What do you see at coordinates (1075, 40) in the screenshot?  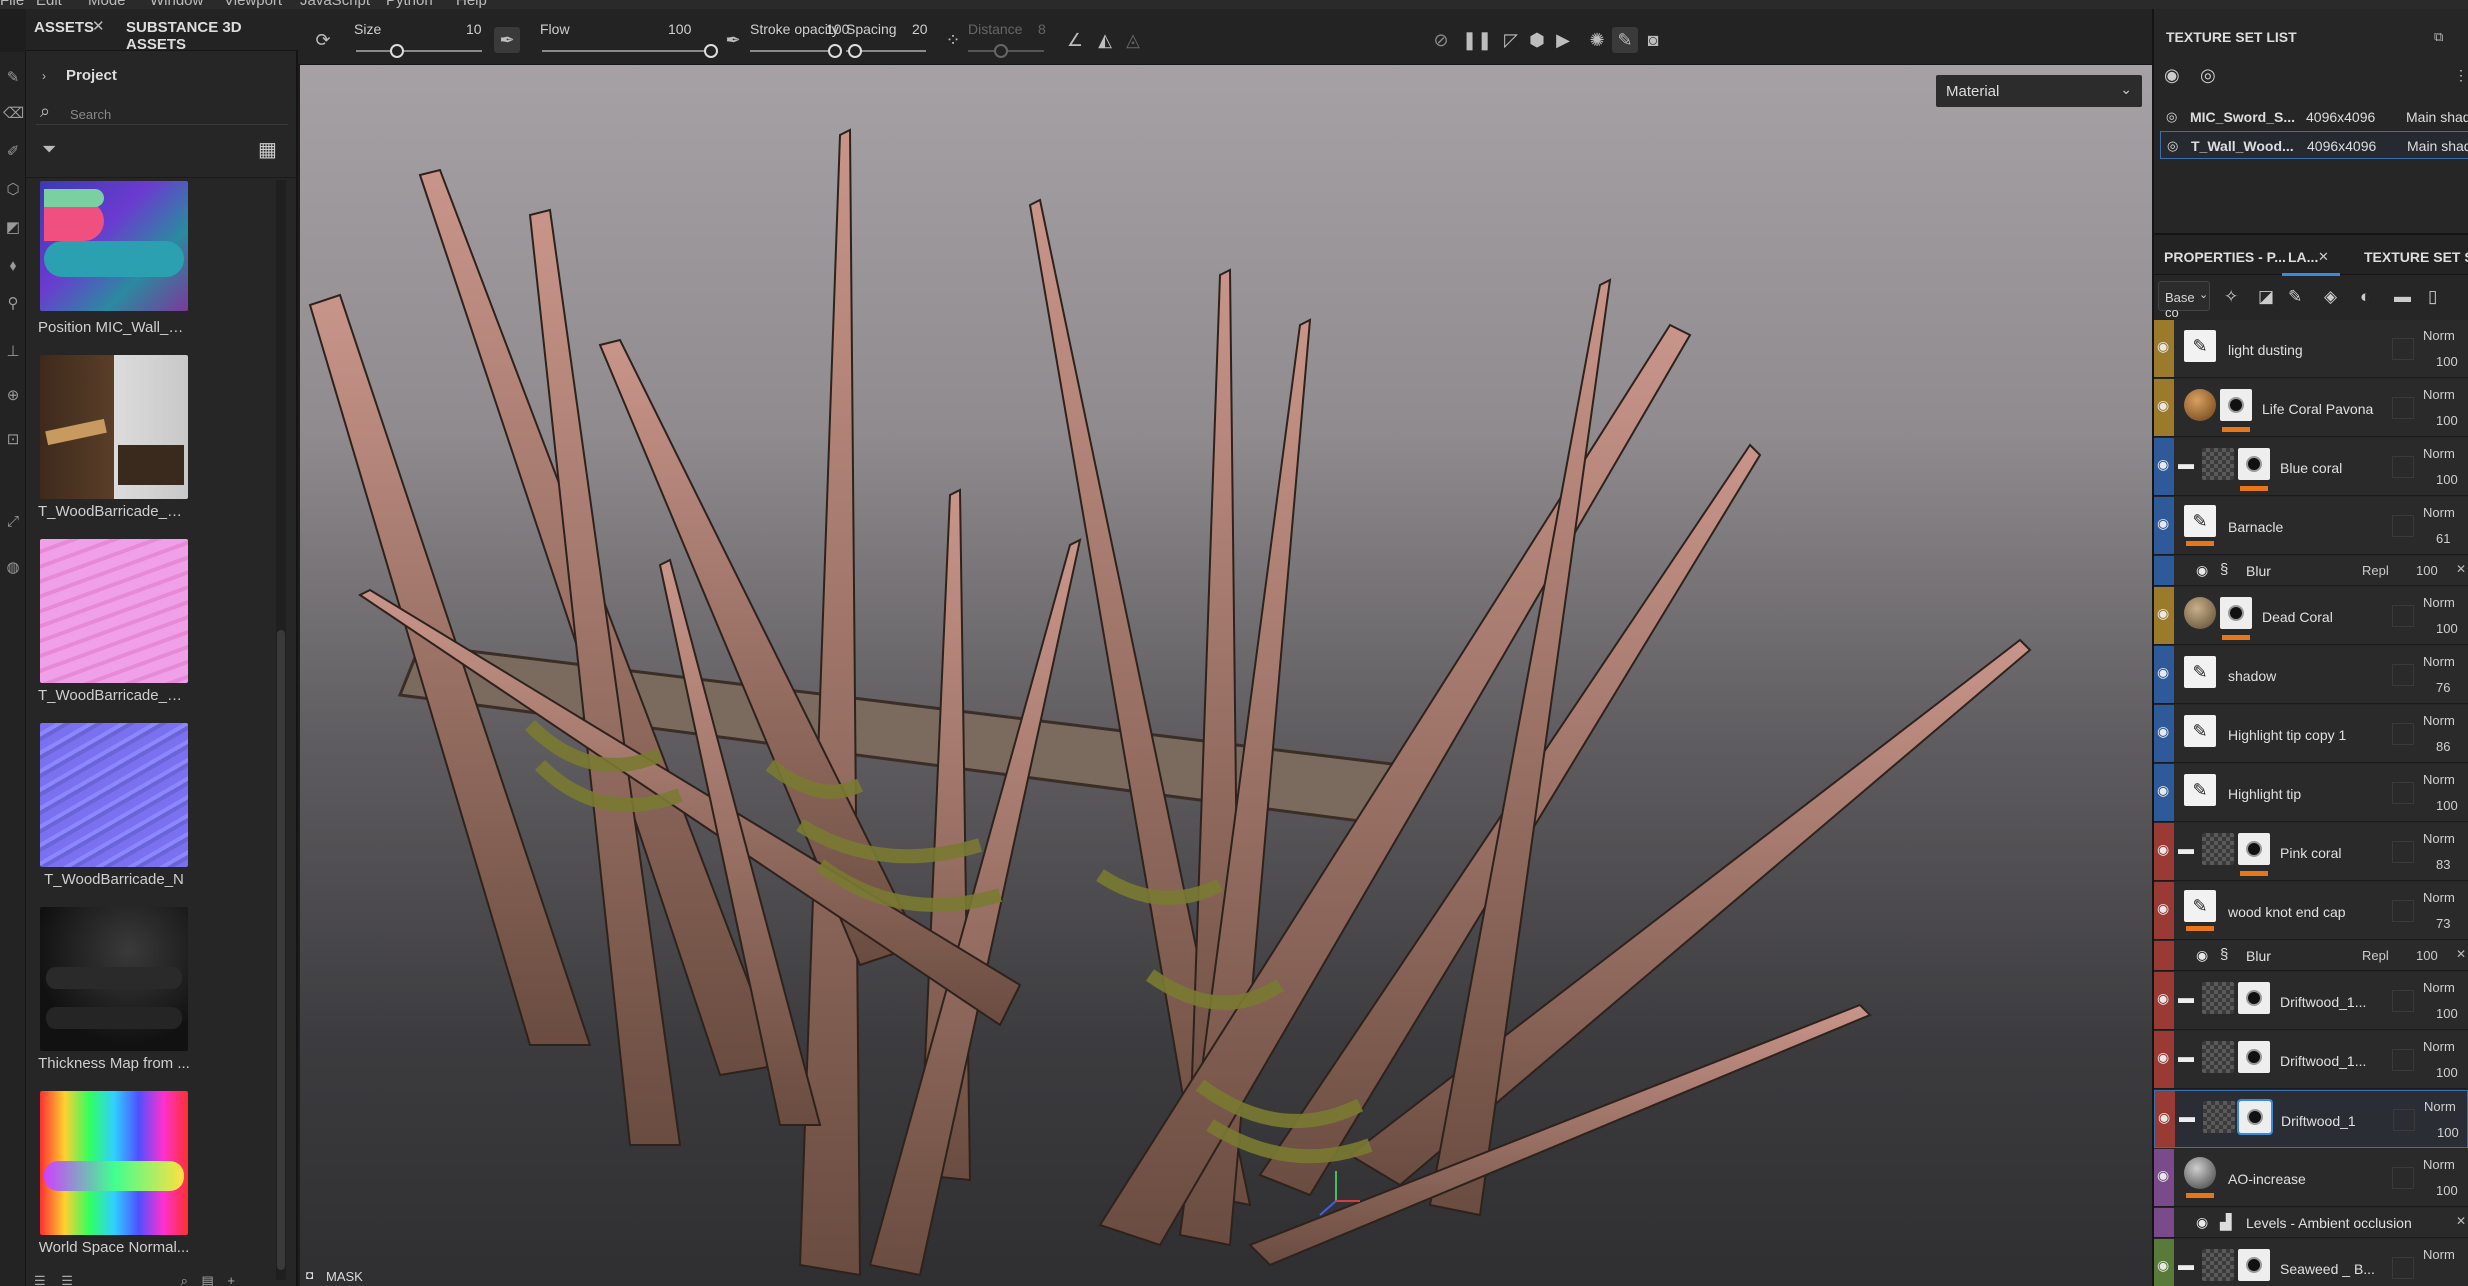 I see `angle-icon: ∠` at bounding box center [1075, 40].